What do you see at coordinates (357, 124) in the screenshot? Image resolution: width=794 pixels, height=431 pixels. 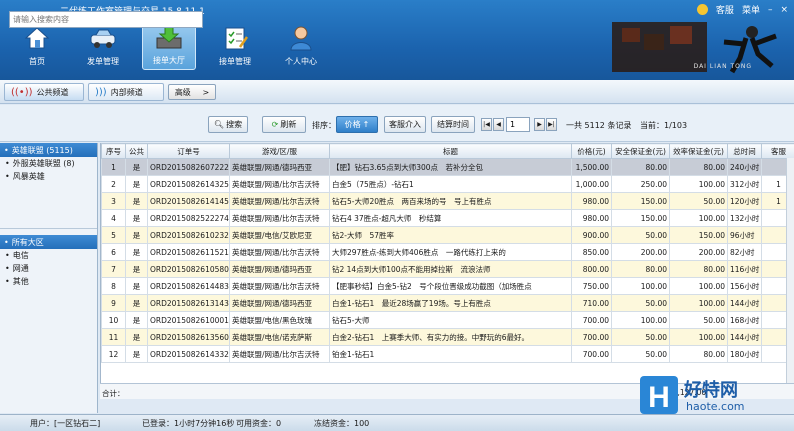 I see `sort-price-button: 价格 ↑` at bounding box center [357, 124].